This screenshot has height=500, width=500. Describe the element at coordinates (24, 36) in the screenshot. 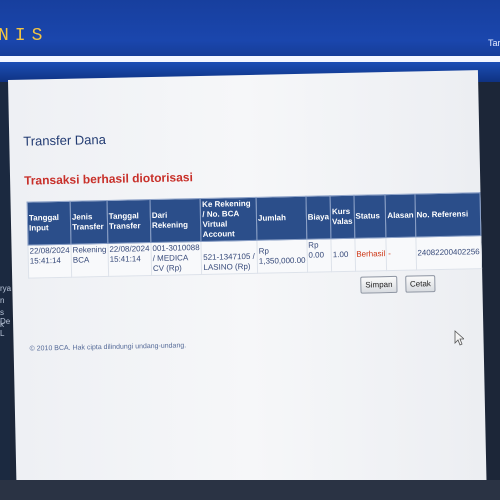

I see `brand-logo: NIS` at that location.